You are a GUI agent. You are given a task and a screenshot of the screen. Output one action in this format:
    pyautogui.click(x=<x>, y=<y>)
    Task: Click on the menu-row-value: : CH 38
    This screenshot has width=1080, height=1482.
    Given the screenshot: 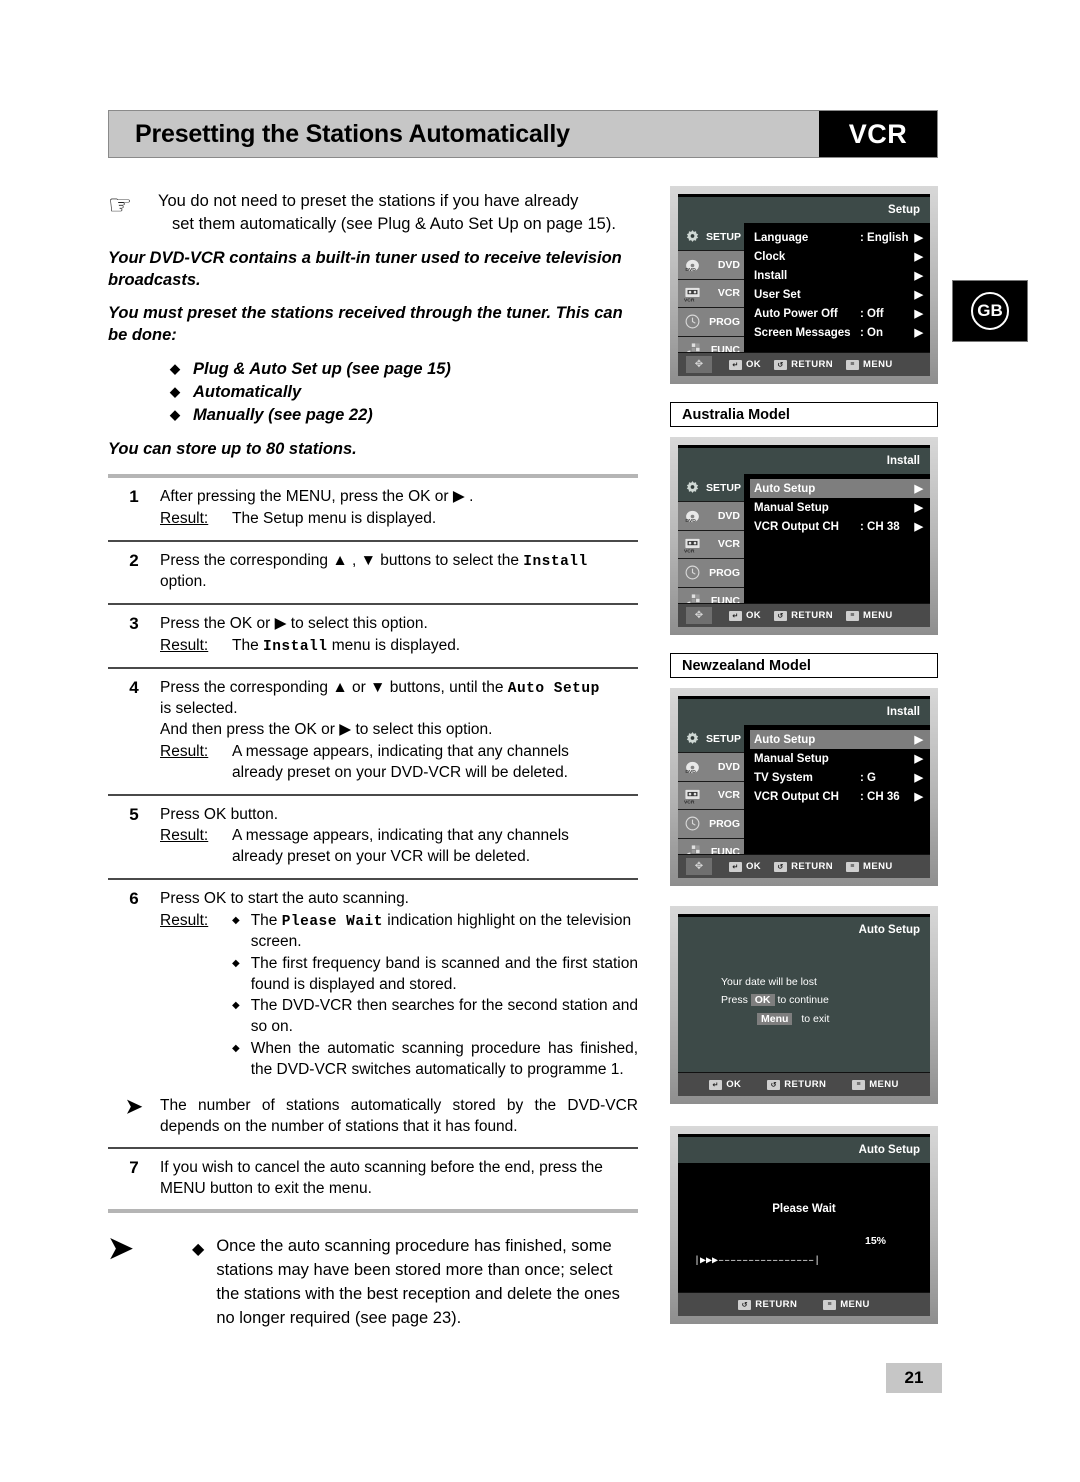 What is the action you would take?
    pyautogui.click(x=880, y=526)
    